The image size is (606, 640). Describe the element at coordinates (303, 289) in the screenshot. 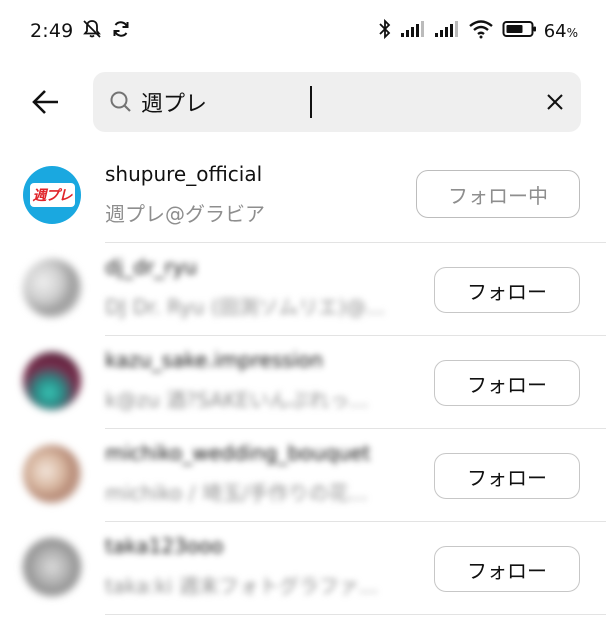

I see `result-row: dj_dr_ryu DJ Dr. Ryu (田渕ソムリエ)@... フォロー` at that location.